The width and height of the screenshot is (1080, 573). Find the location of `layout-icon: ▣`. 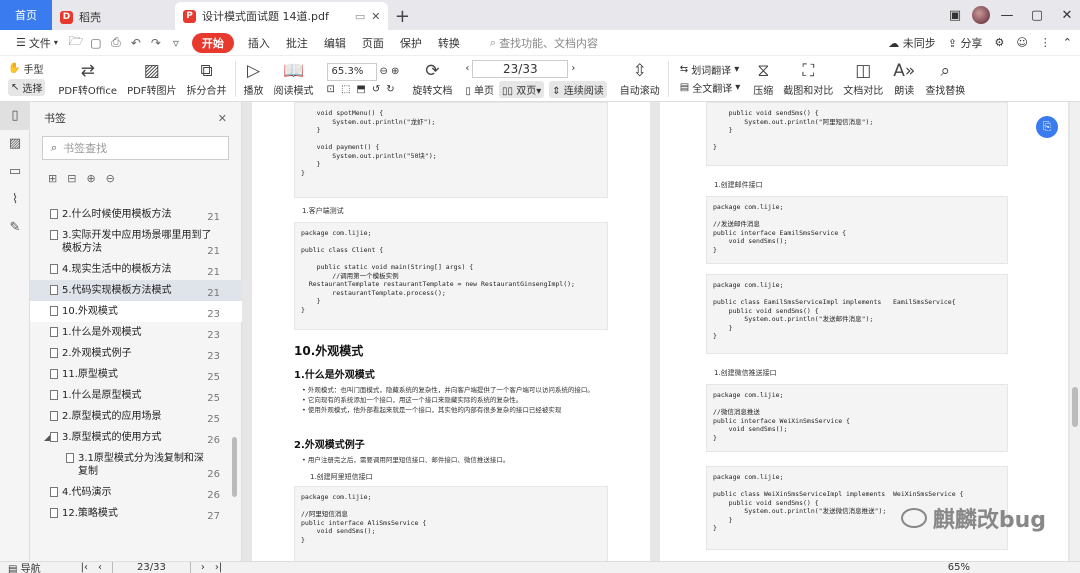

layout-icon: ▣ is located at coordinates (955, 15).